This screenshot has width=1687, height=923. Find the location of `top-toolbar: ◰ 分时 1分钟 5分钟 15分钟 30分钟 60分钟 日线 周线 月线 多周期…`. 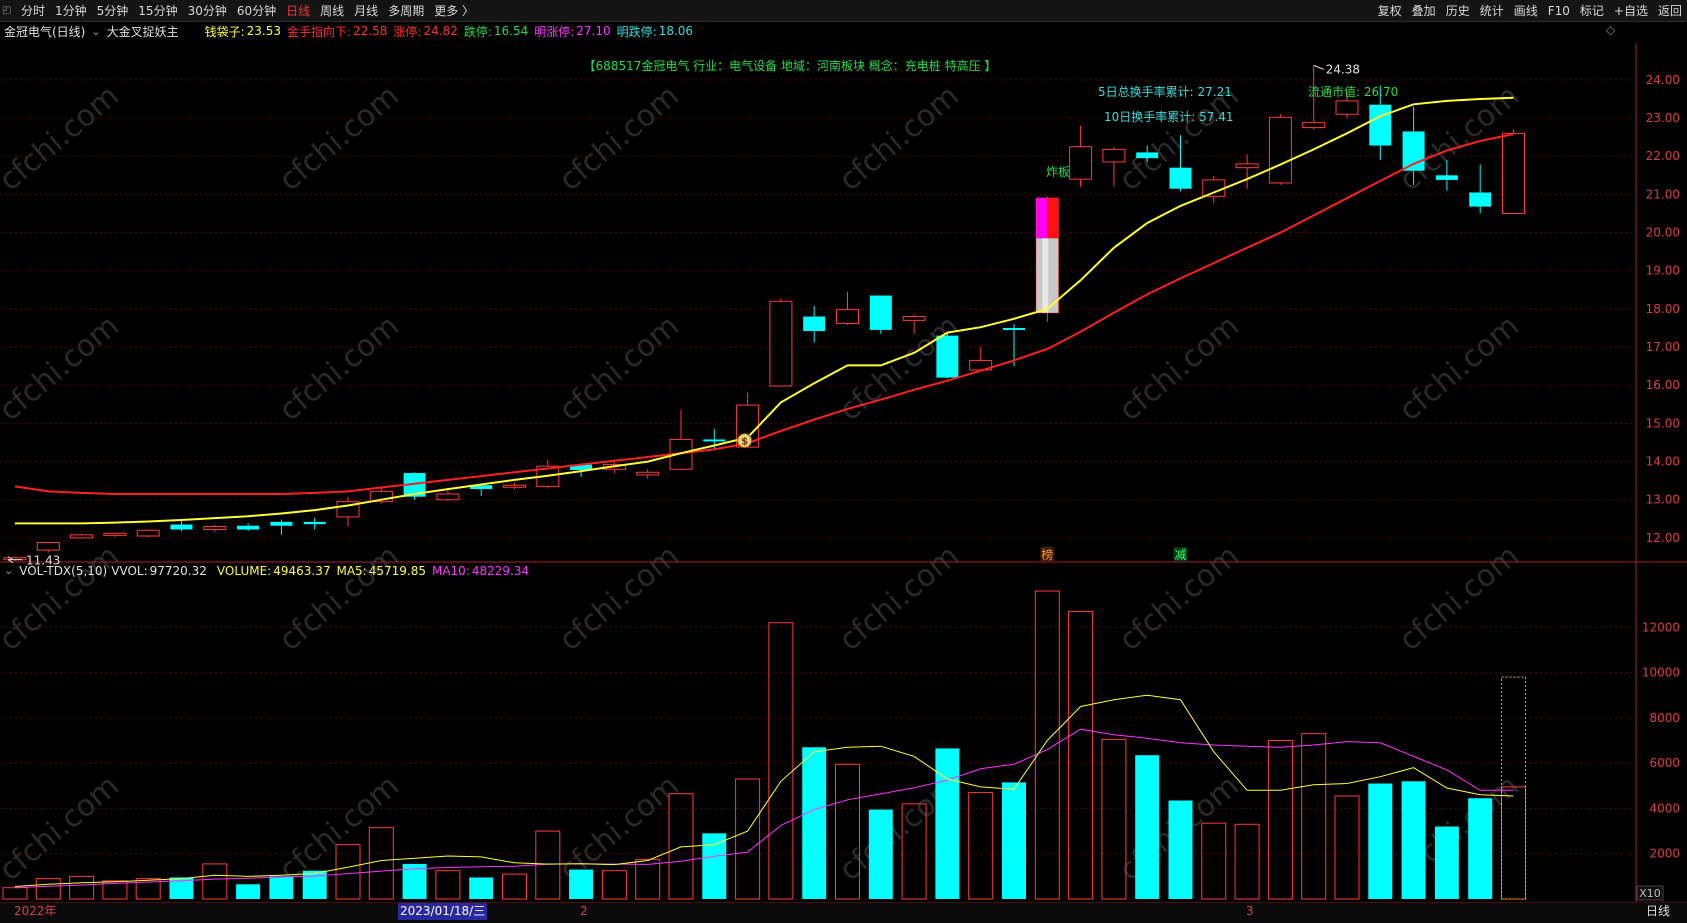

top-toolbar: ◰ 分时 1分钟 5分钟 15分钟 30分钟 60分钟 日线 周线 月线 多周期… is located at coordinates (843, 11).